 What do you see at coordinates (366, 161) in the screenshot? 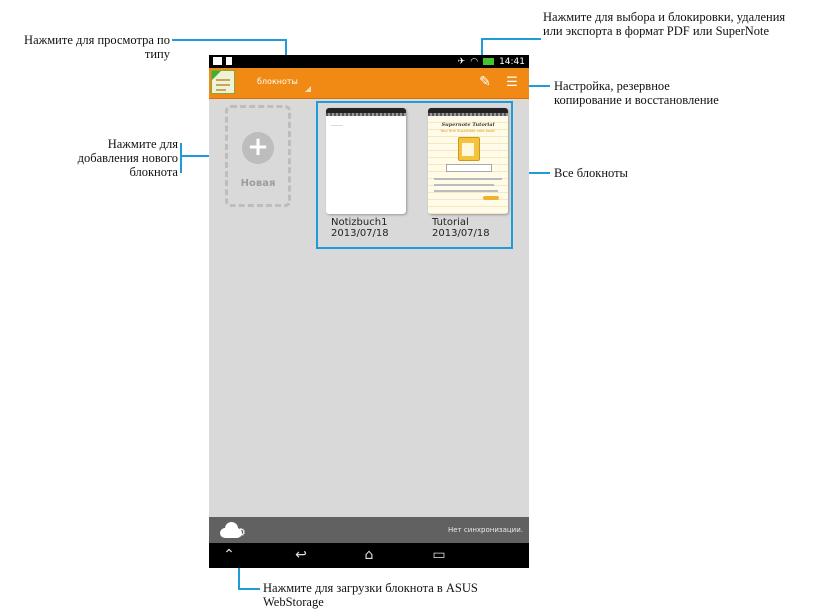
I see `notebook-card: 〰〰〰` at bounding box center [366, 161].